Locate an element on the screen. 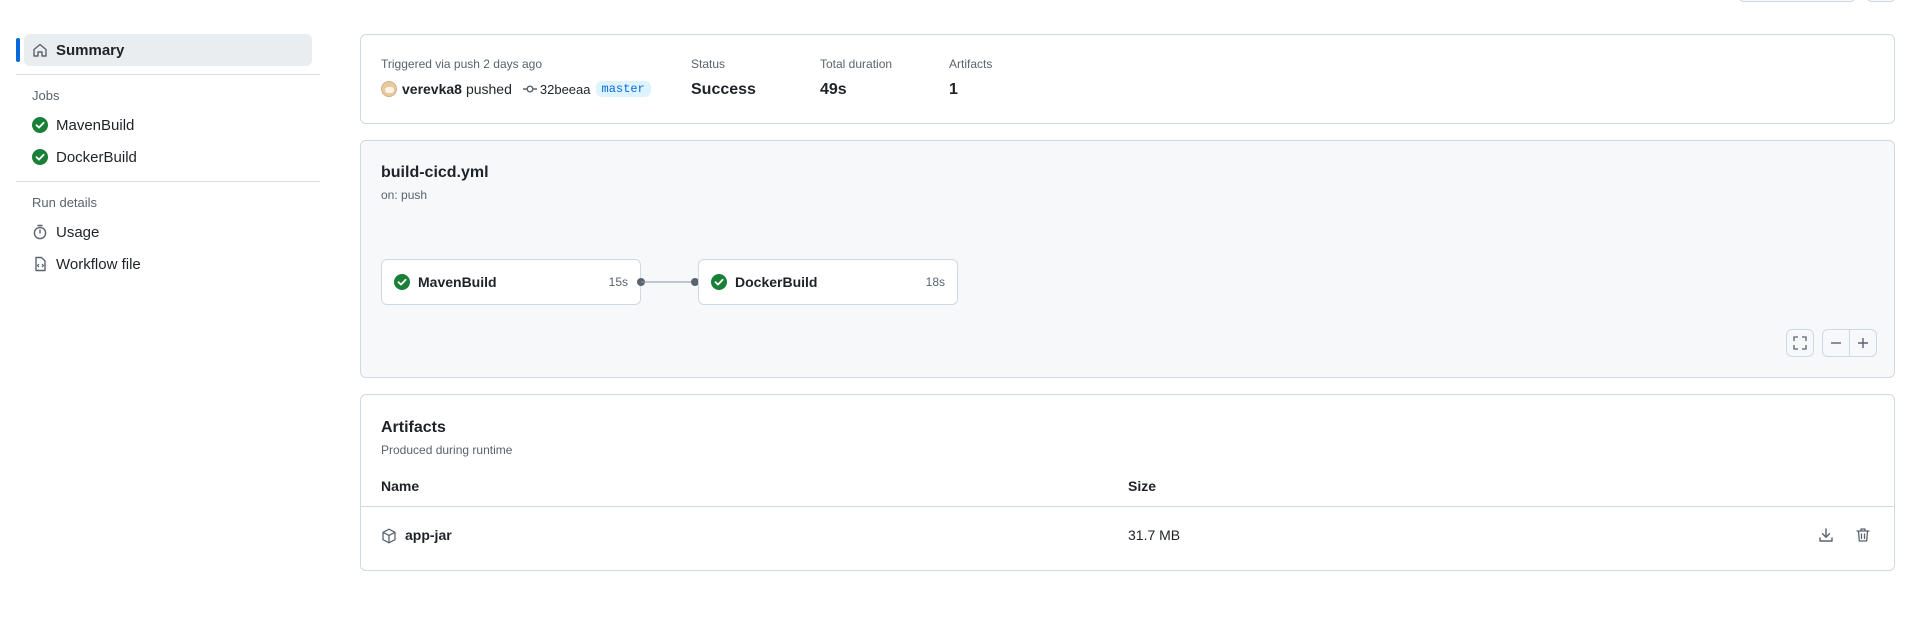 This screenshot has height=622, width=1906. sidebar-item-dockerbuild: DockerBuild is located at coordinates (168, 157).